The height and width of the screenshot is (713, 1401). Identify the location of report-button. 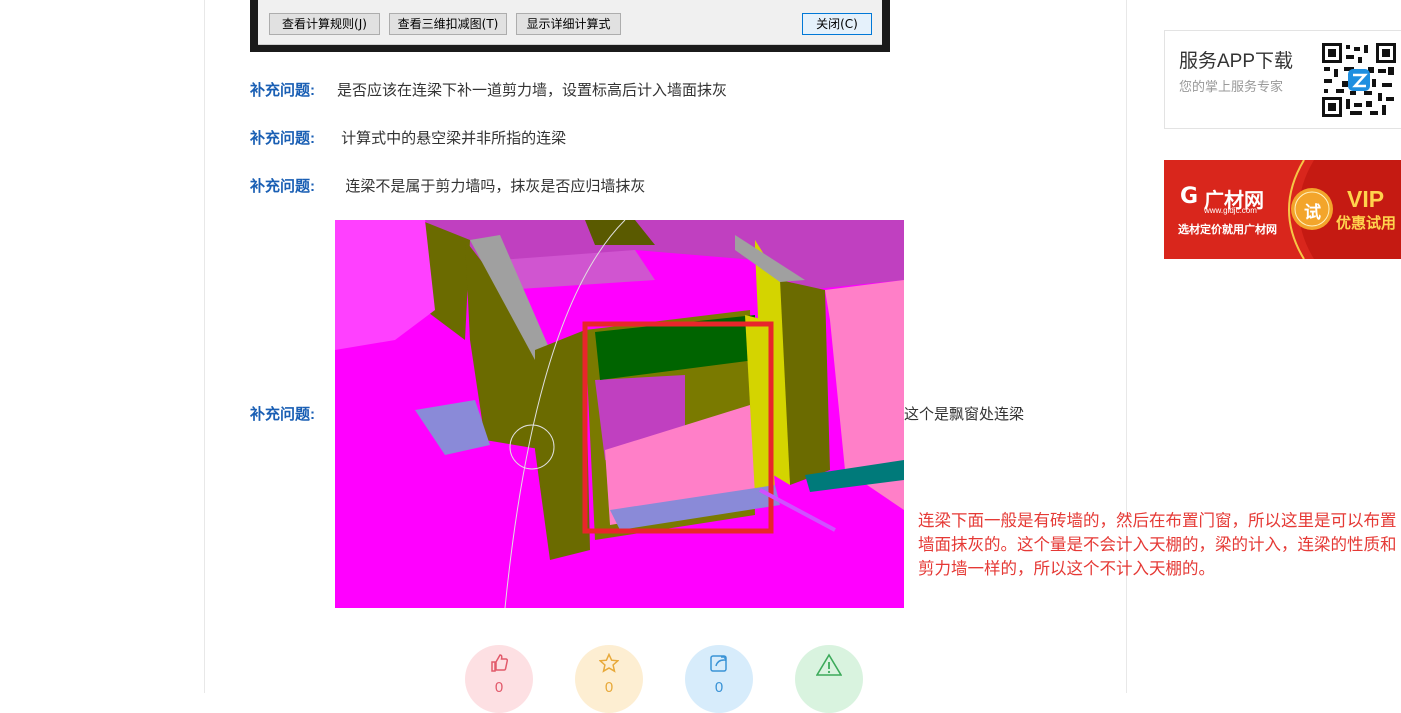
(829, 679).